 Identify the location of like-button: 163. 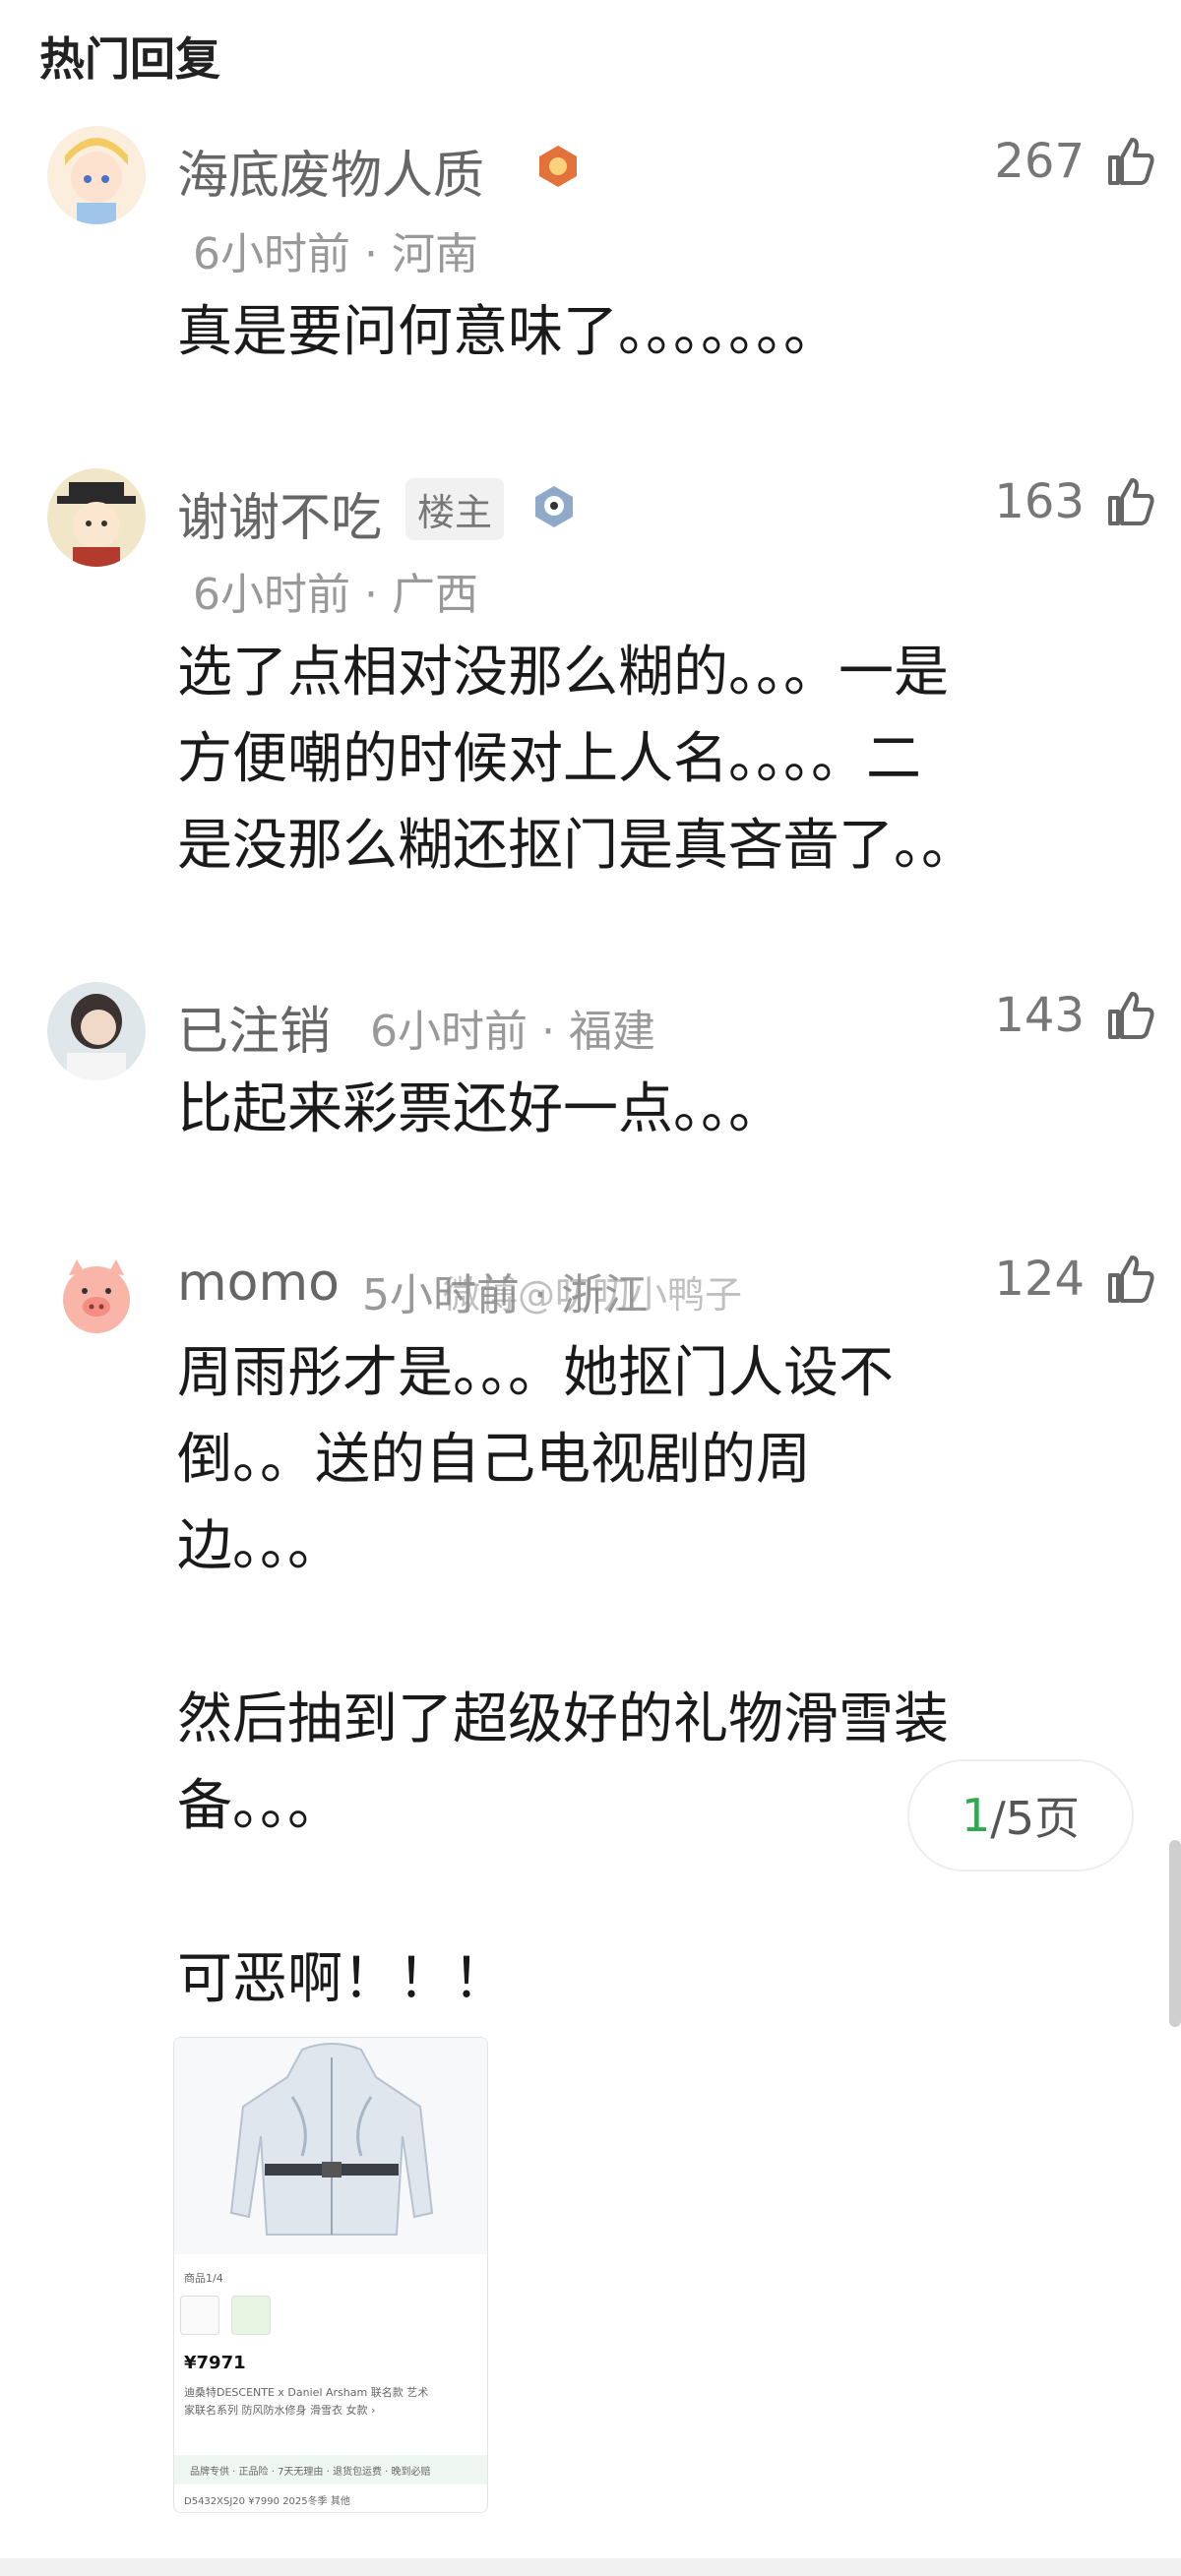
(1075, 501).